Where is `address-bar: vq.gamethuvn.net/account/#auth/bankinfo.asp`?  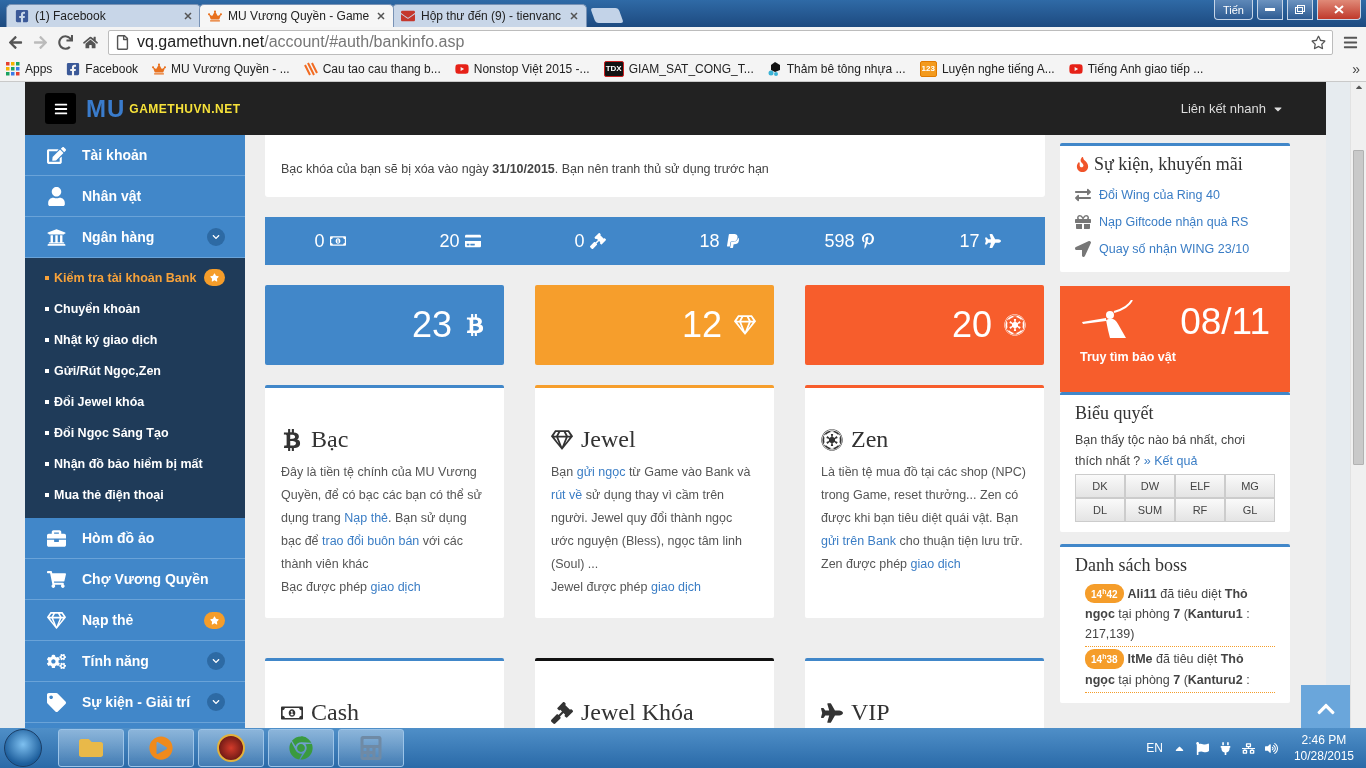
address-bar: vq.gamethuvn.net/account/#auth/bankinfo.asp is located at coordinates (720, 42).